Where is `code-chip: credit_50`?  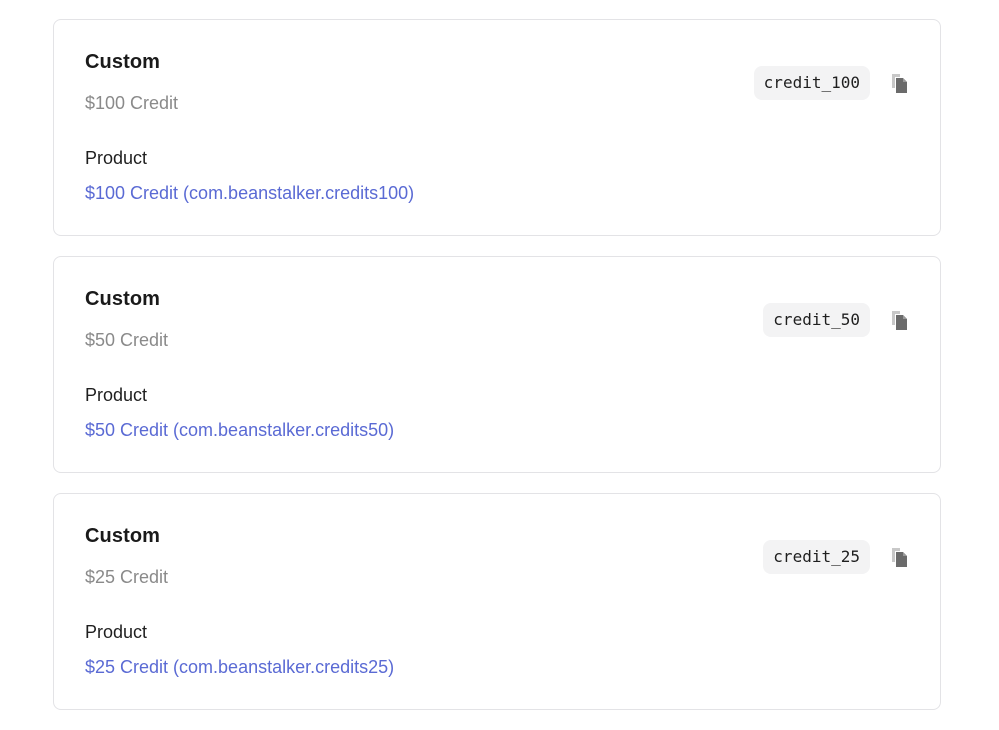
code-chip: credit_50 is located at coordinates (816, 320).